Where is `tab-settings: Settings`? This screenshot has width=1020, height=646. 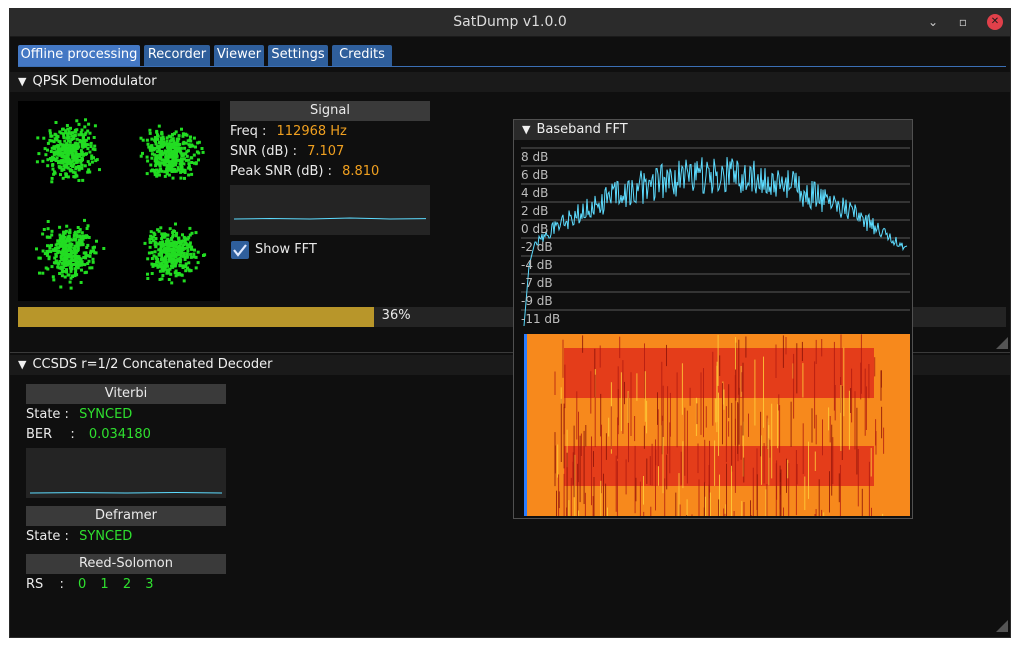 tab-settings: Settings is located at coordinates (298, 55).